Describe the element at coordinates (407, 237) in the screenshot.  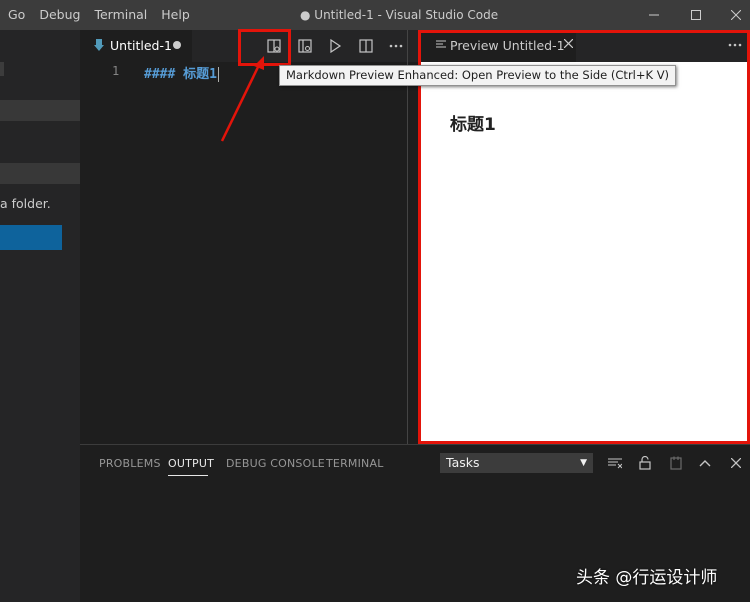
I see `editor-group-sash` at that location.